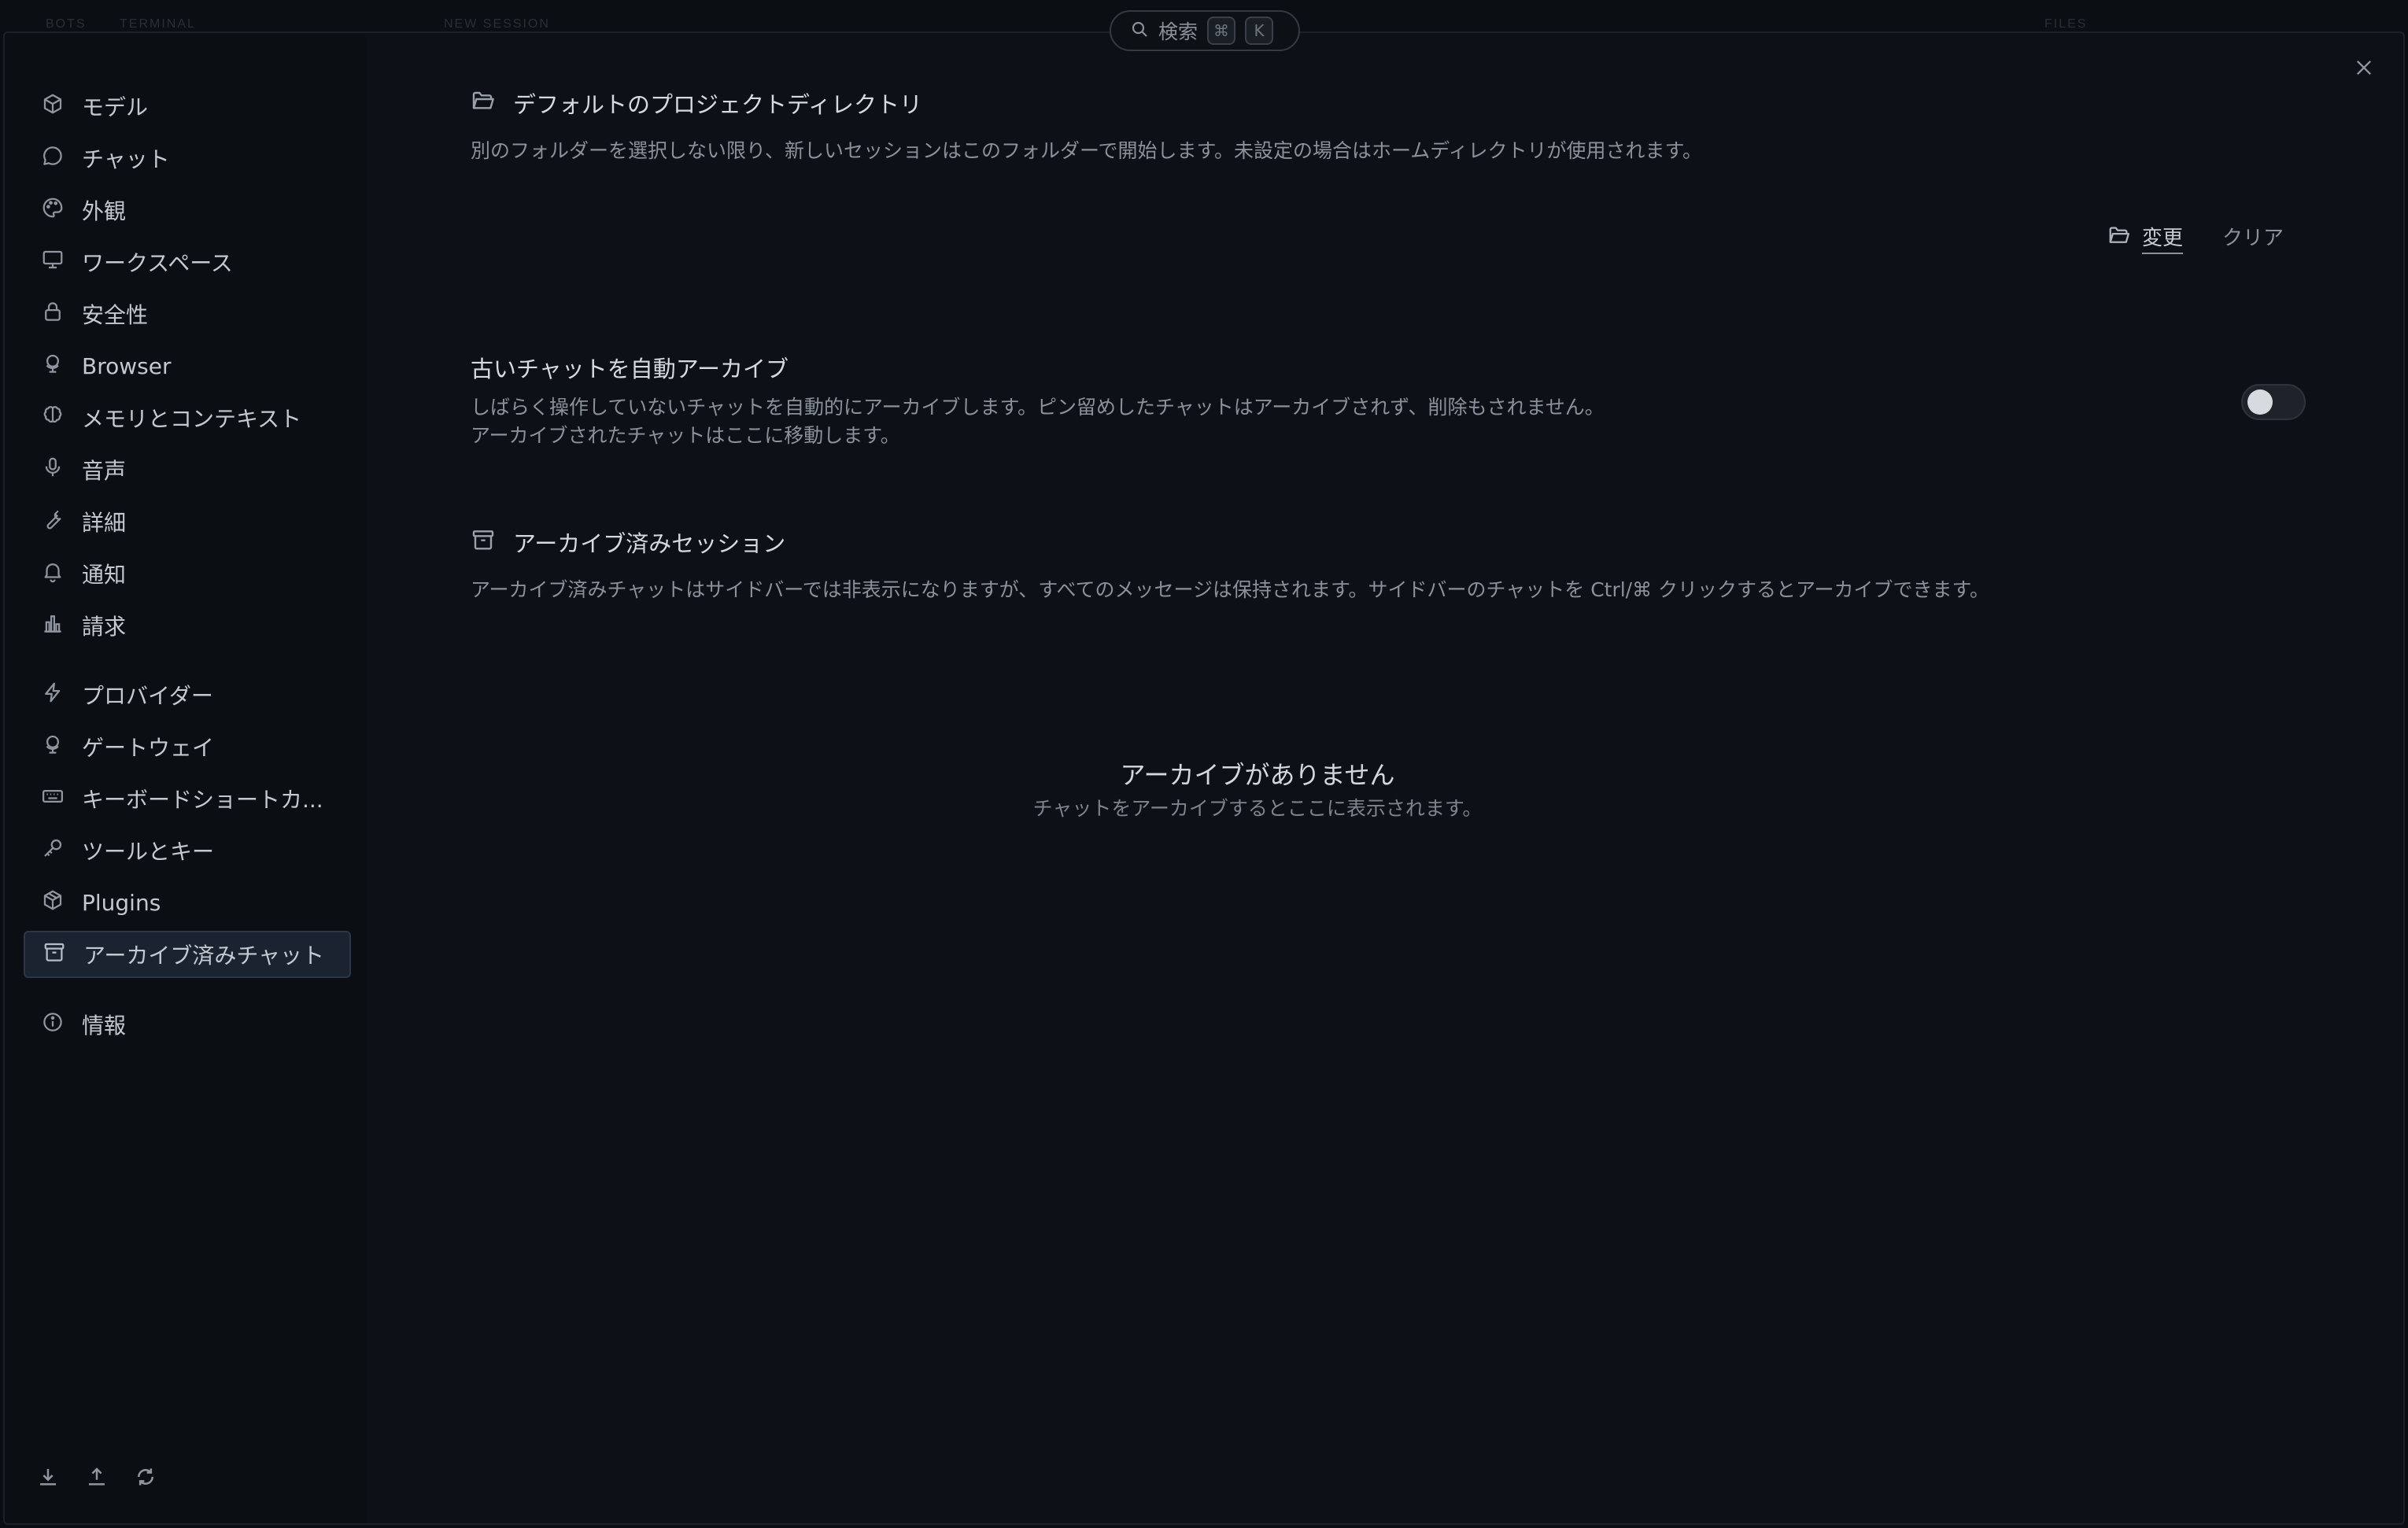 This screenshot has height=1528, width=2408. I want to click on brain-icon, so click(53, 418).